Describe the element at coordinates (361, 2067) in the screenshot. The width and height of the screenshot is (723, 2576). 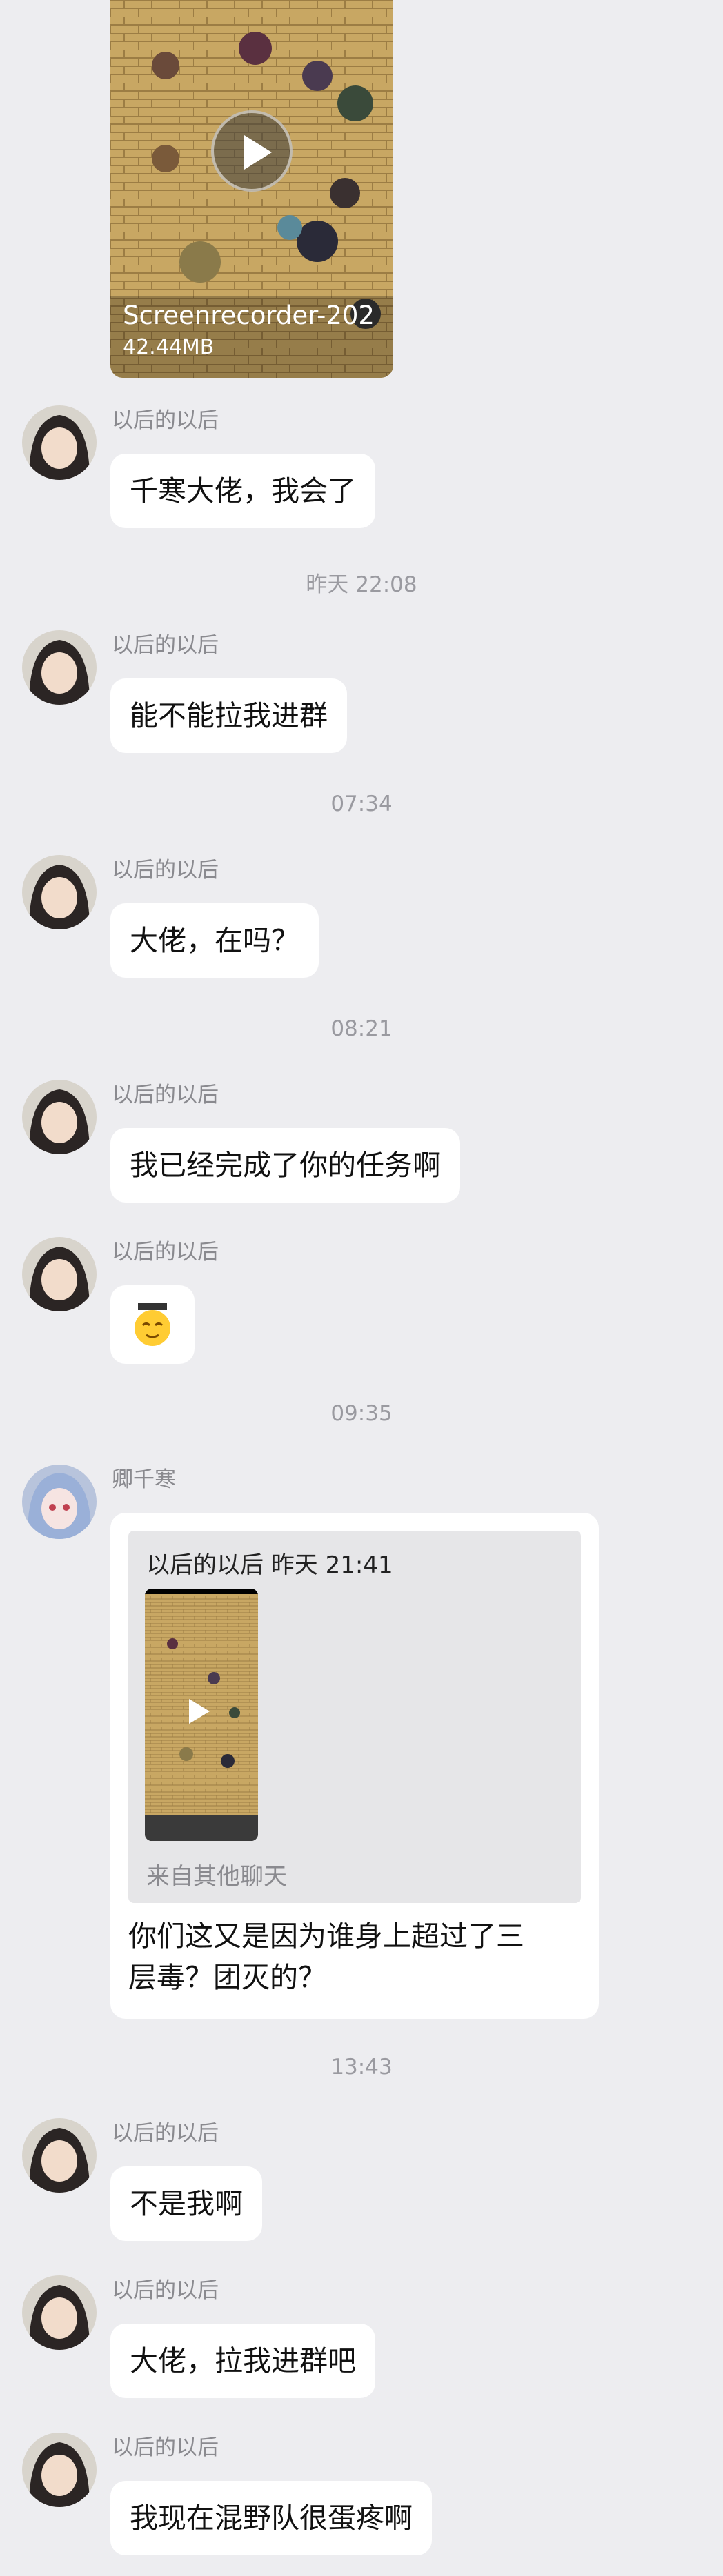
I see `timestamp: 13:43` at that location.